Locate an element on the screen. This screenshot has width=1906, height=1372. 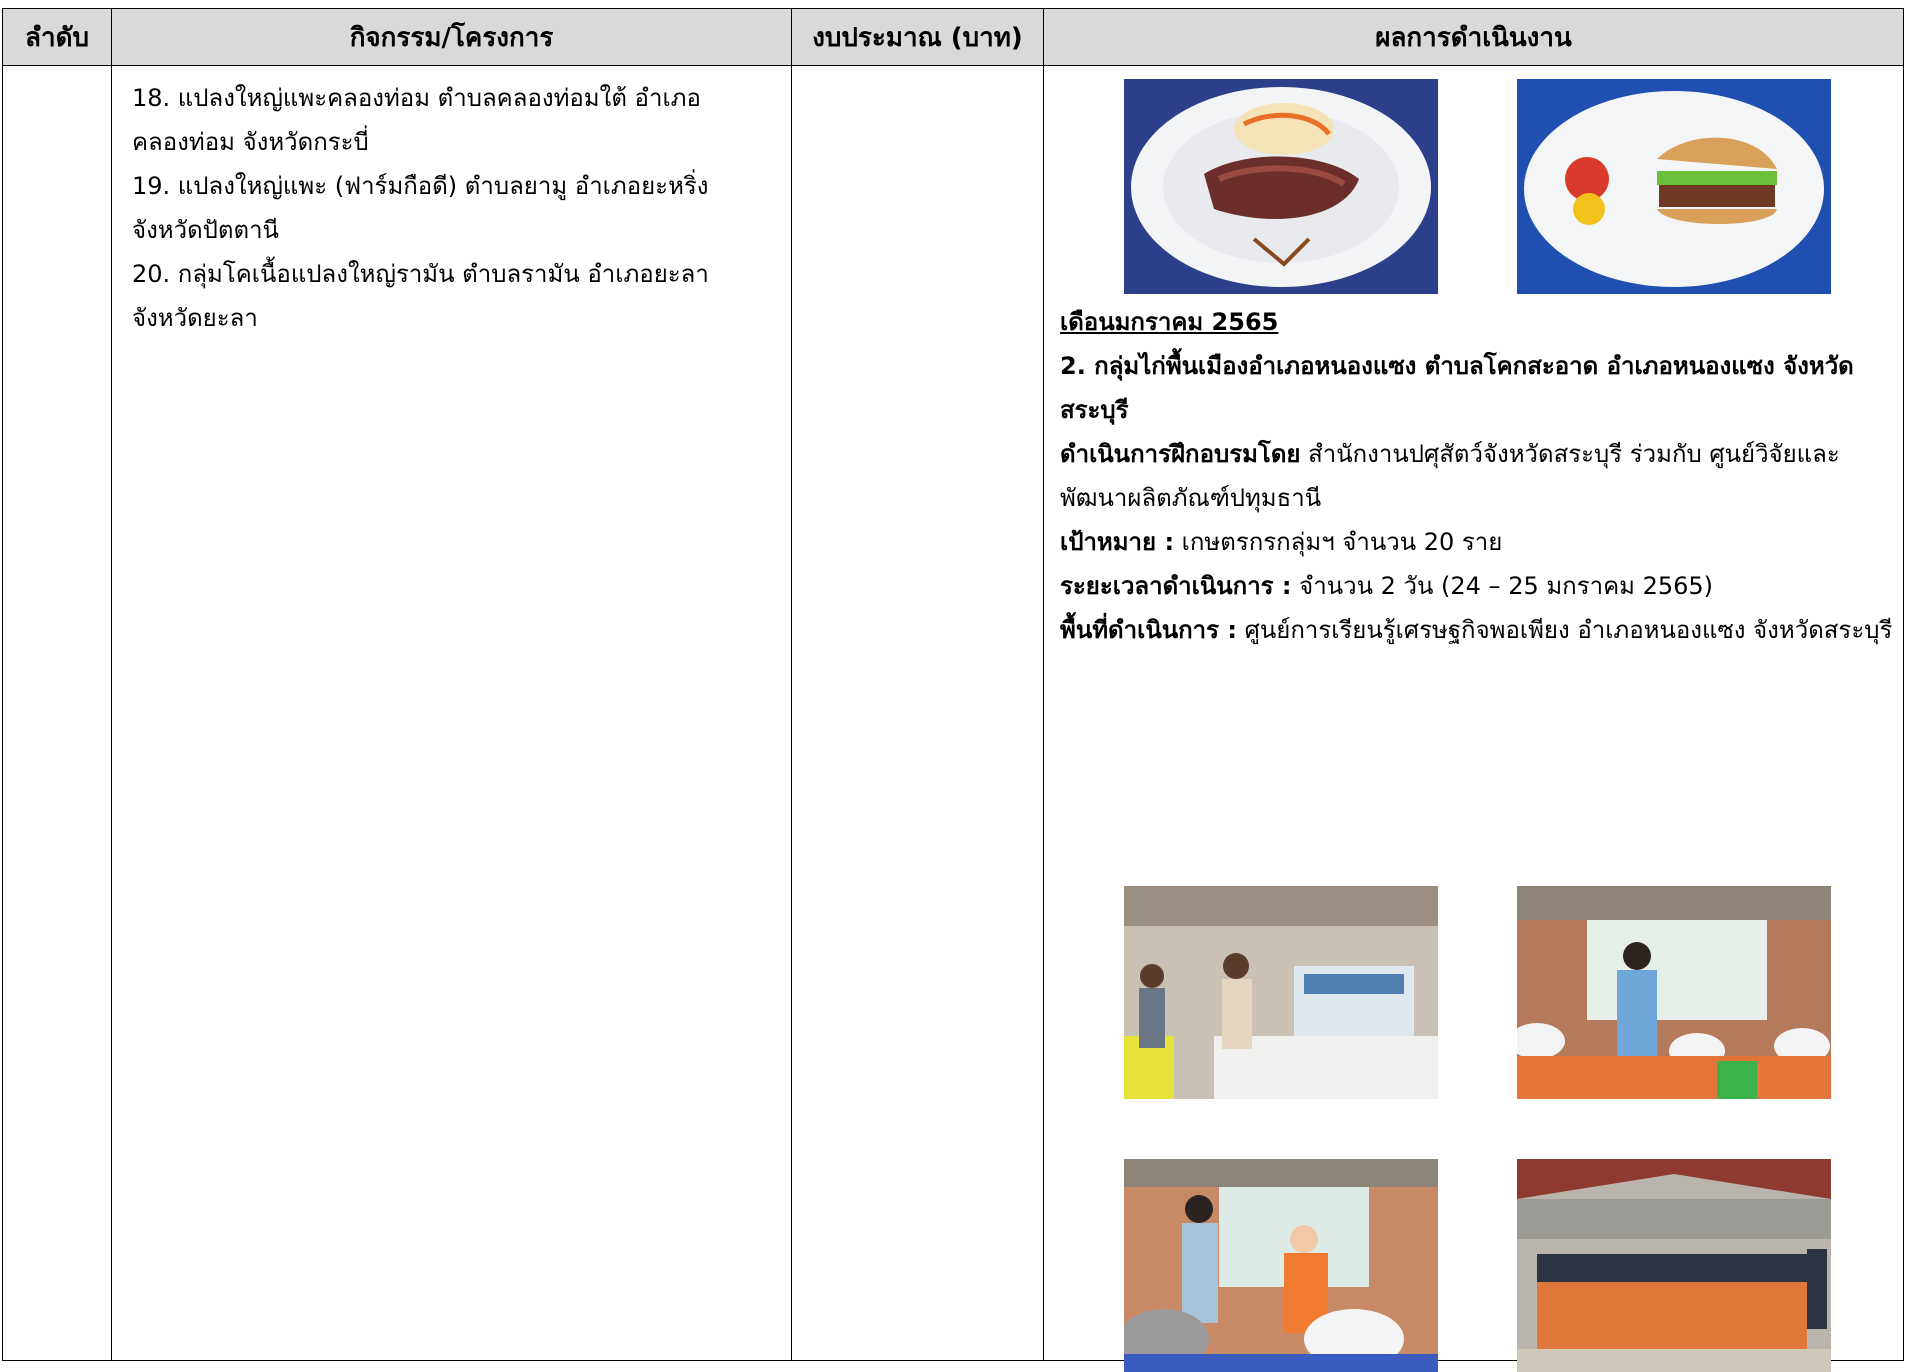
header-order: ลำดับ is located at coordinates (57, 37).